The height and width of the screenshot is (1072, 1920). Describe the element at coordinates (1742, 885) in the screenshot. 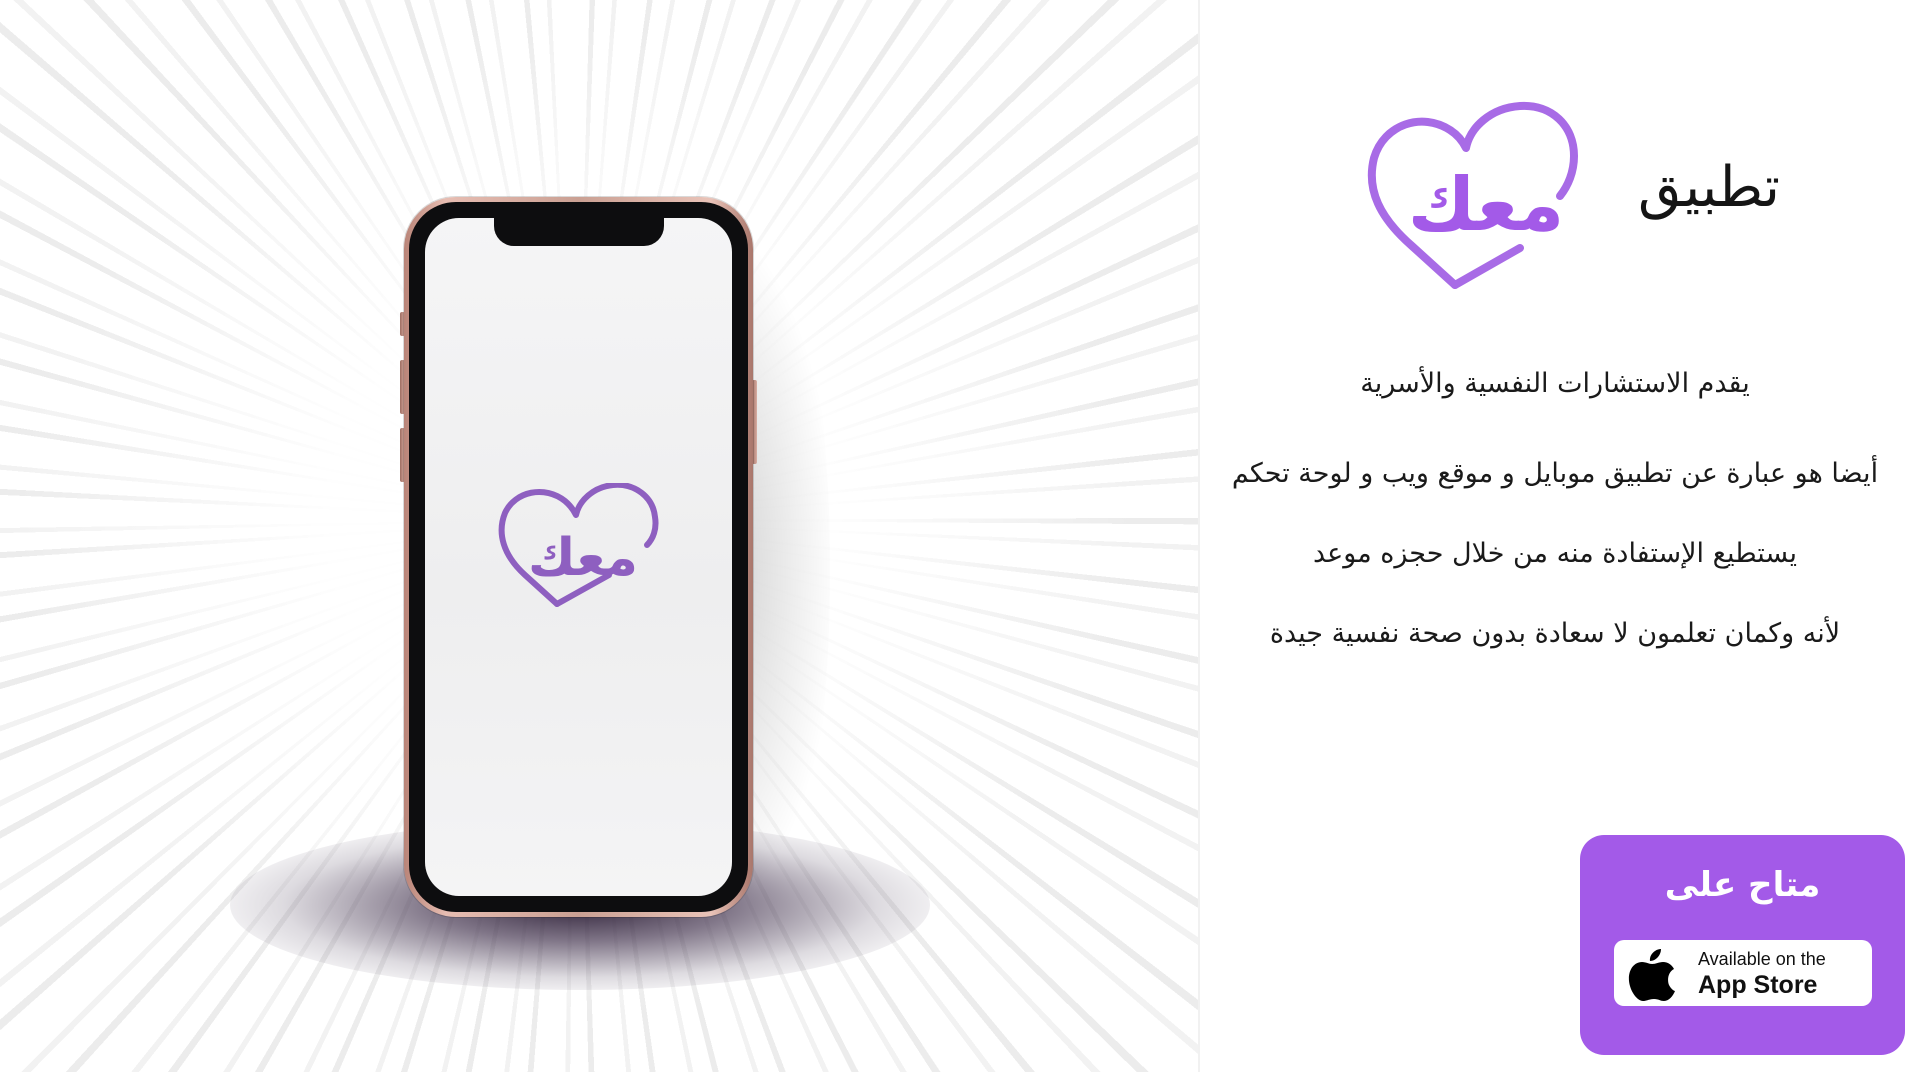

I see `availability-title: متاح على` at that location.